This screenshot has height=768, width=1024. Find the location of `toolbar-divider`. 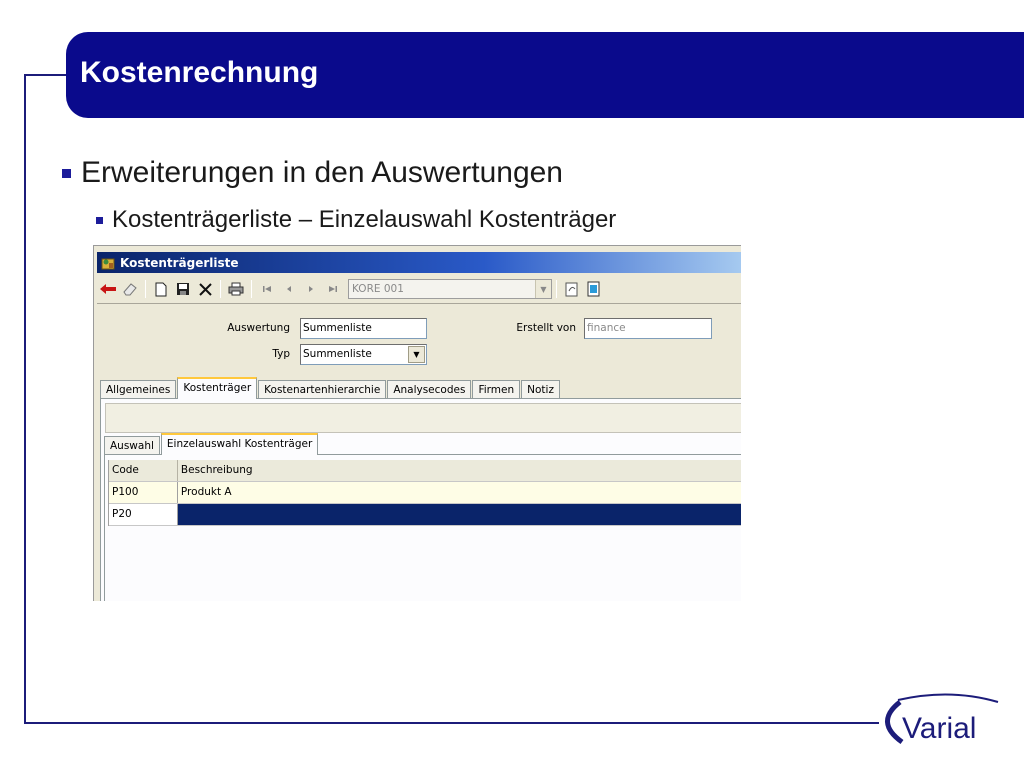

toolbar-divider is located at coordinates (419, 303).